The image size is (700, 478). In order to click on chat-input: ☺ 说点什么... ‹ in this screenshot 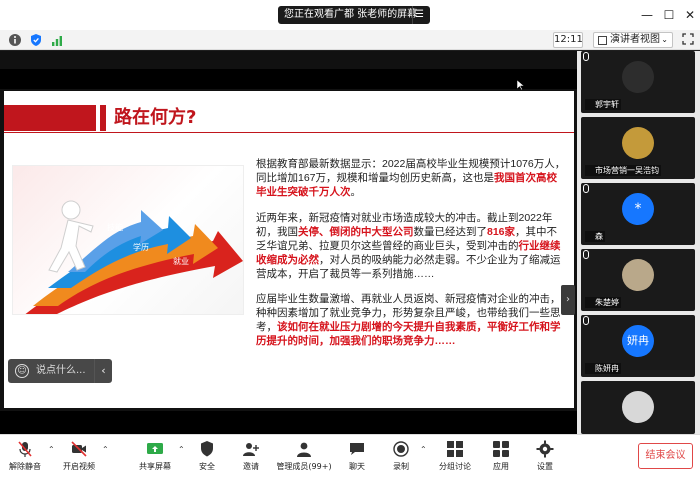, I will do `click(60, 371)`.